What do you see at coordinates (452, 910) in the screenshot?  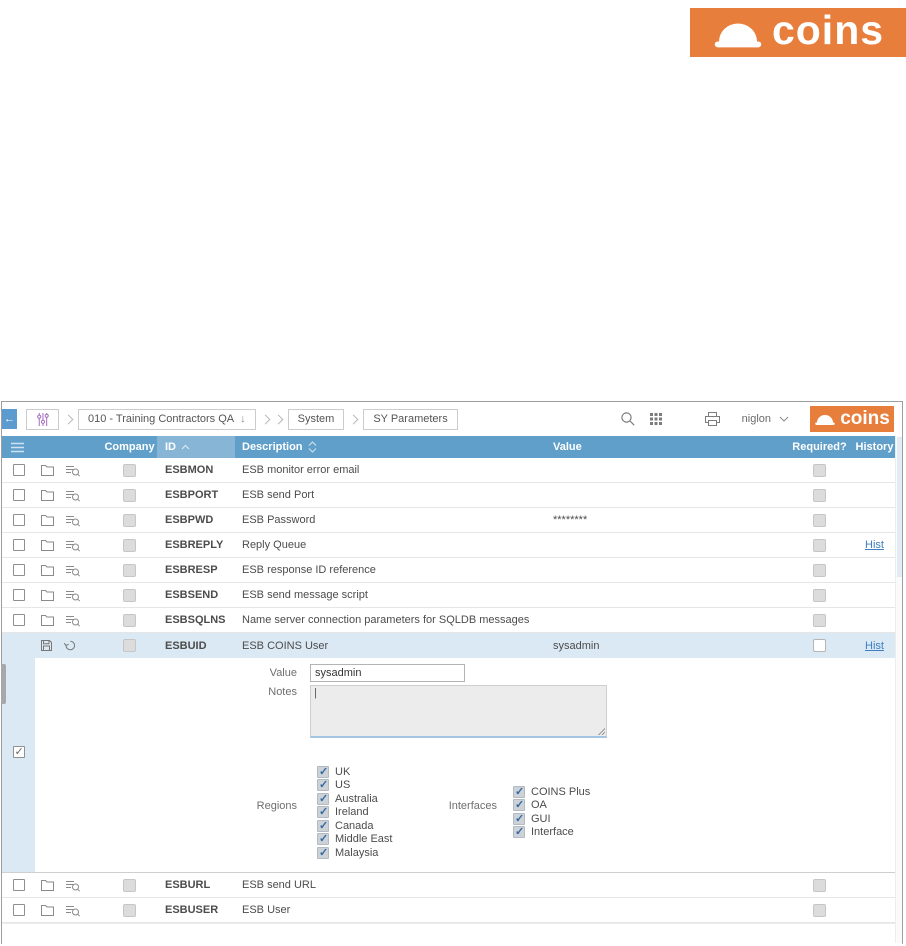 I see `table-row: ESBUSER ESB User` at bounding box center [452, 910].